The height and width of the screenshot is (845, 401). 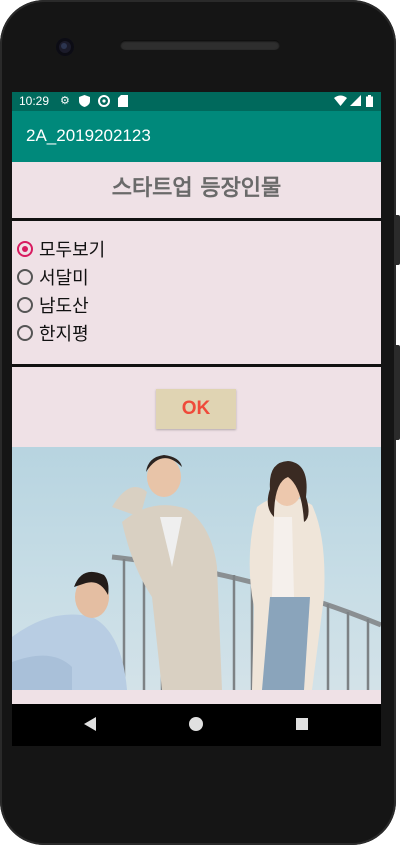 I want to click on battery-icon, so click(x=369, y=102).